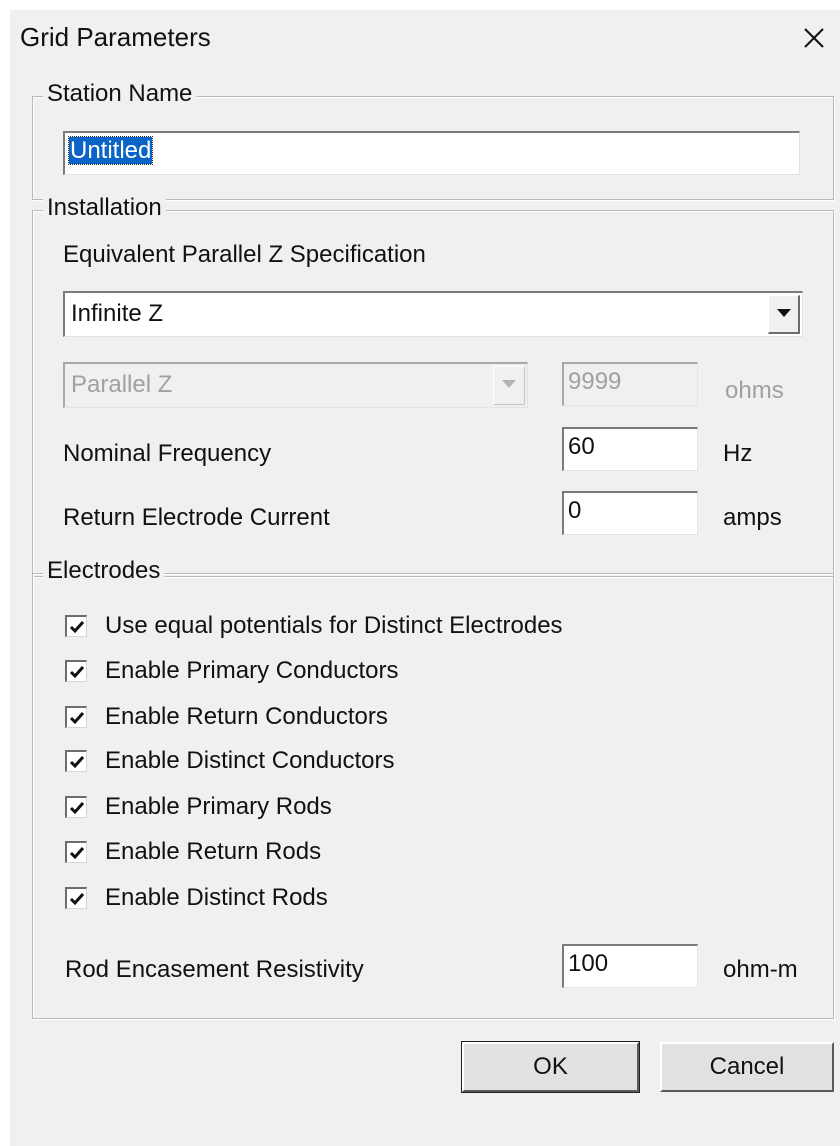 The height and width of the screenshot is (1146, 840). I want to click on return-electrode-current-unit: amps, so click(752, 517).